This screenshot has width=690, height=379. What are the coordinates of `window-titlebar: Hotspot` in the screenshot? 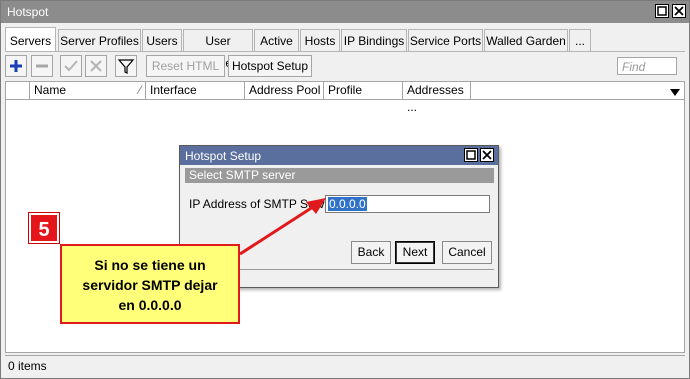 It's located at (345, 12).